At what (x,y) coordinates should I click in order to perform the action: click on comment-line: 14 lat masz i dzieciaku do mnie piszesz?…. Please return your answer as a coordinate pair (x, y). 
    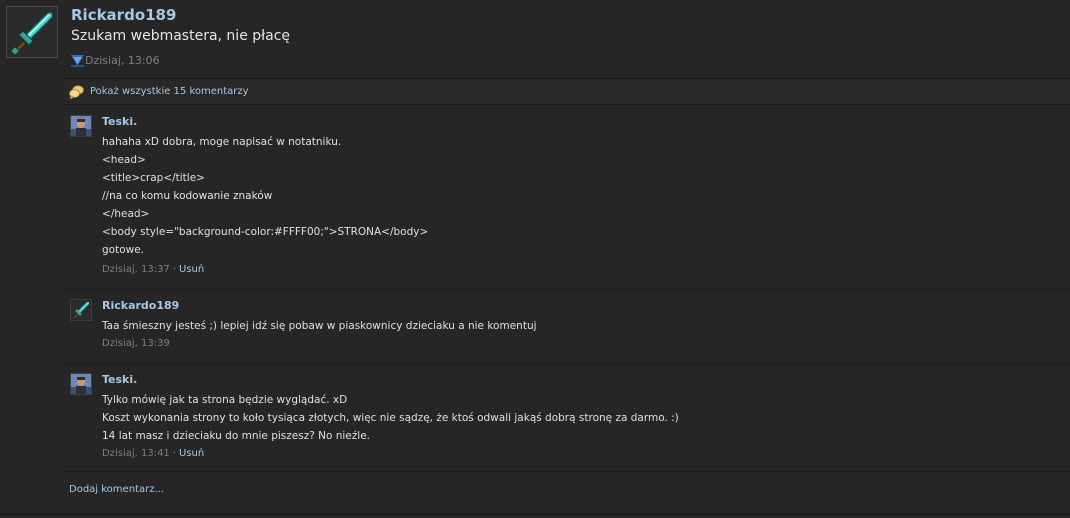
    Looking at the image, I should click on (236, 436).